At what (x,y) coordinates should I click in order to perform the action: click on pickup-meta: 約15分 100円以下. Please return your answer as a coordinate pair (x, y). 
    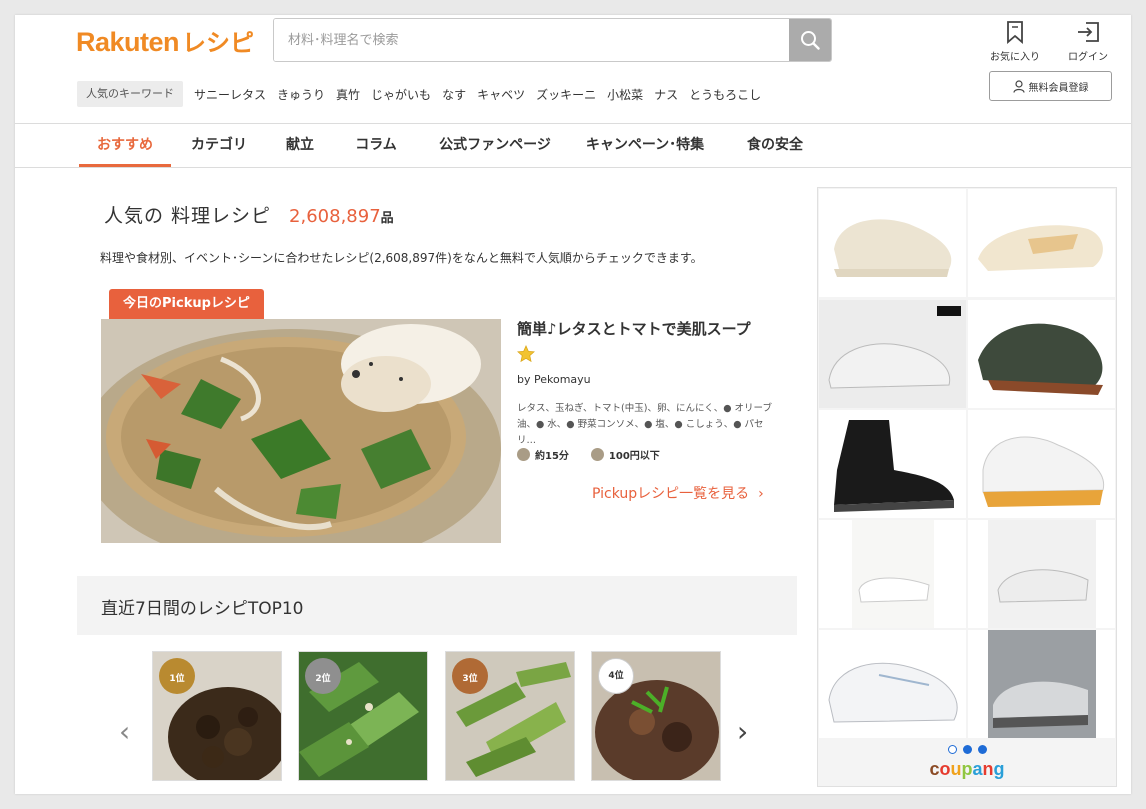
    Looking at the image, I should click on (588, 454).